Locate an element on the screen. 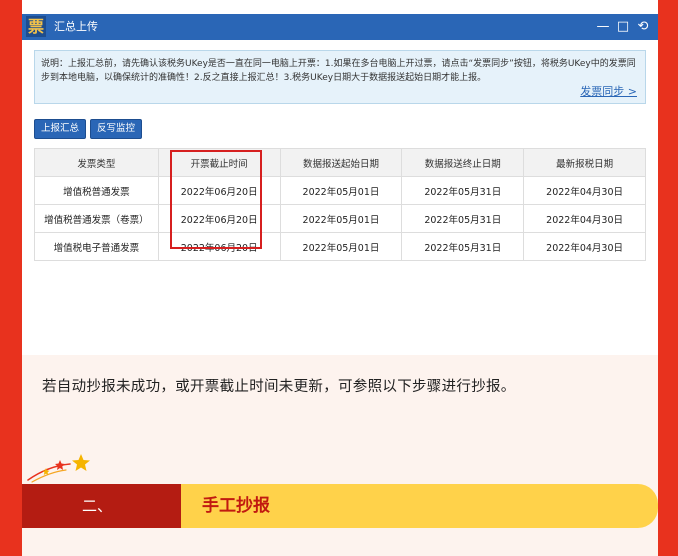 The height and width of the screenshot is (556, 678). invoice-app-icon: 票 is located at coordinates (36, 26).